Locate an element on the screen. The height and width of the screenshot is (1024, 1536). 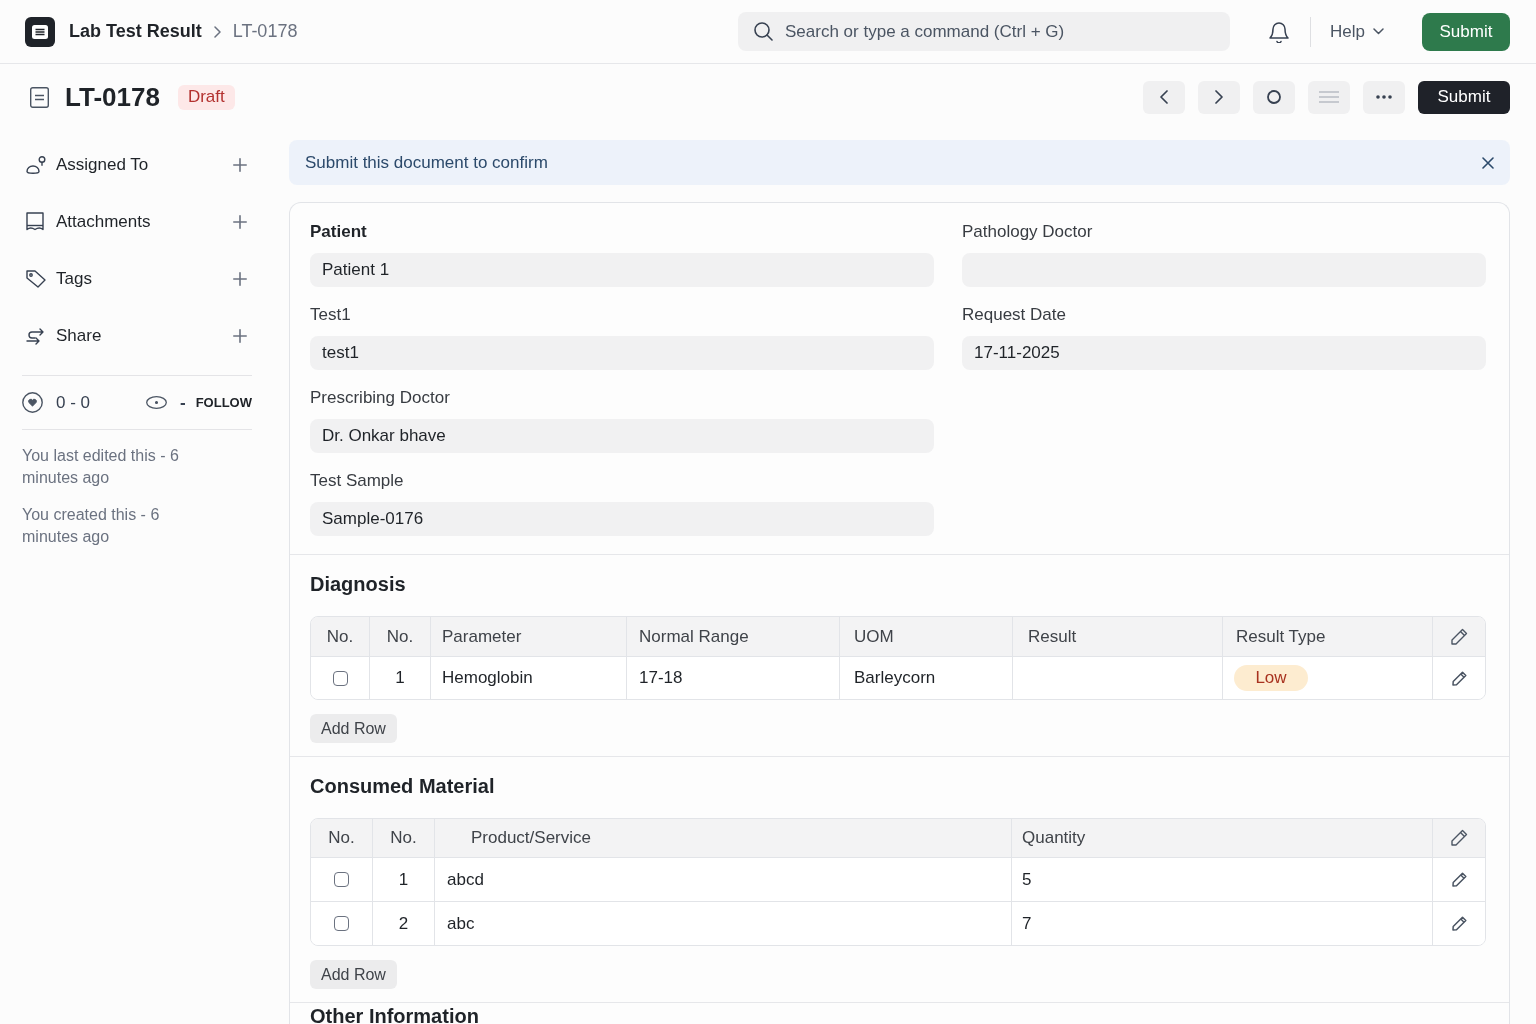
timeline-text: You created this - 6 minutes ago is located at coordinates (91, 526).